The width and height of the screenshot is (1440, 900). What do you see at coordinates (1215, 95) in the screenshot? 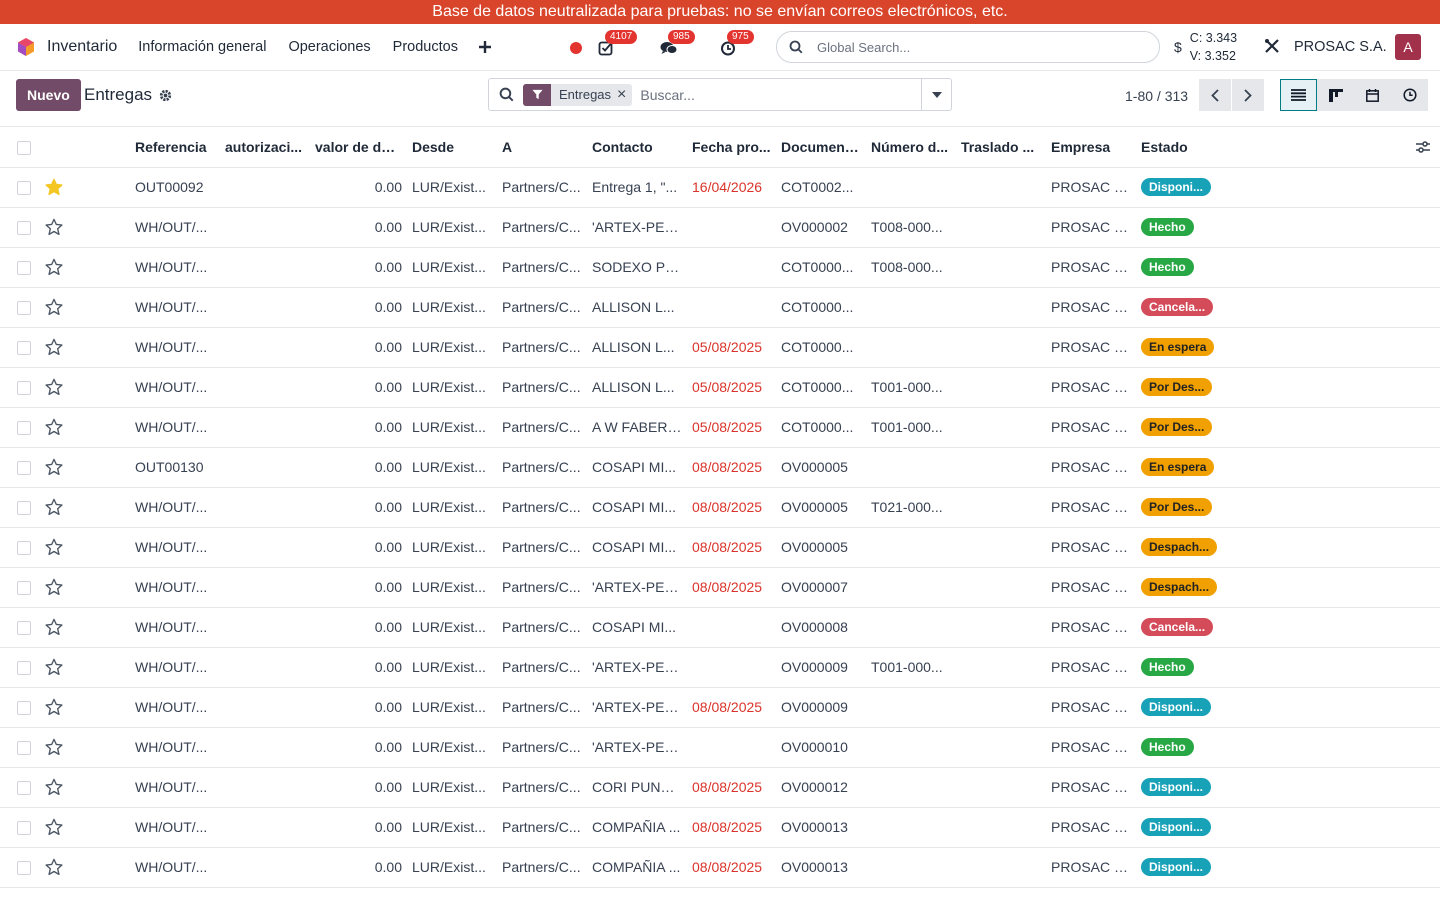
I see `pager-previous-button` at bounding box center [1215, 95].